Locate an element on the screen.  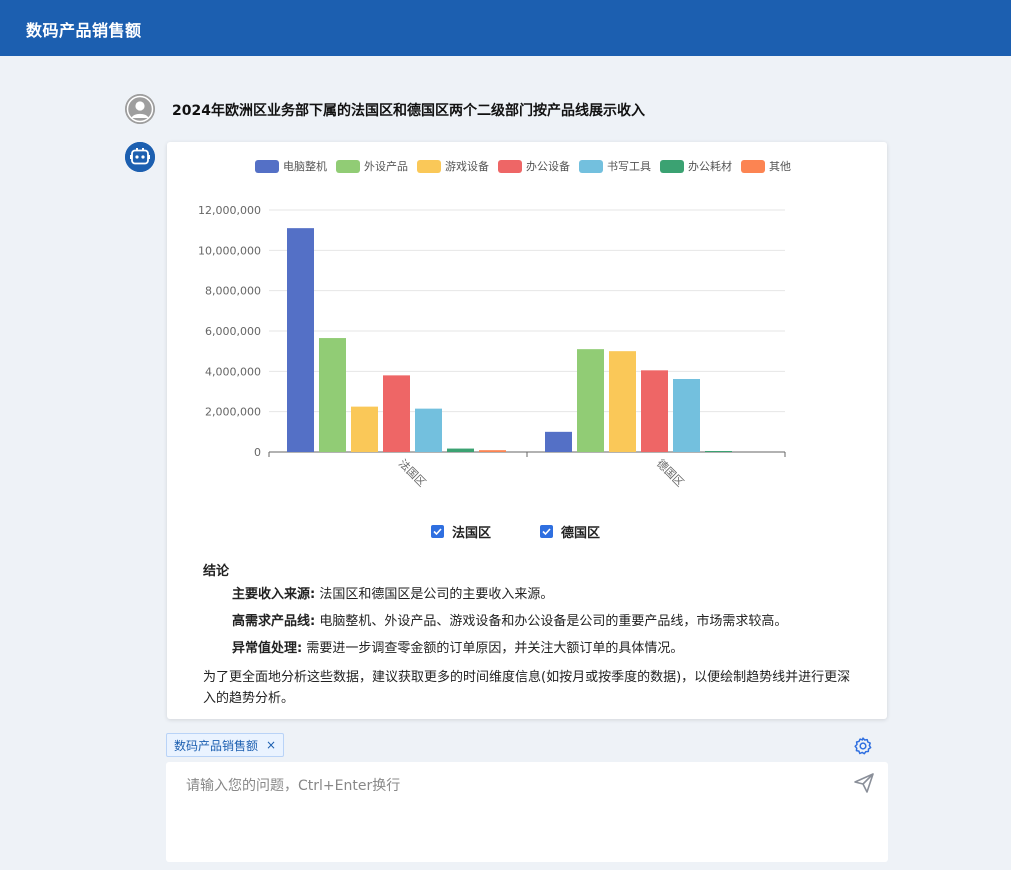
question-input is located at coordinates (527, 812).